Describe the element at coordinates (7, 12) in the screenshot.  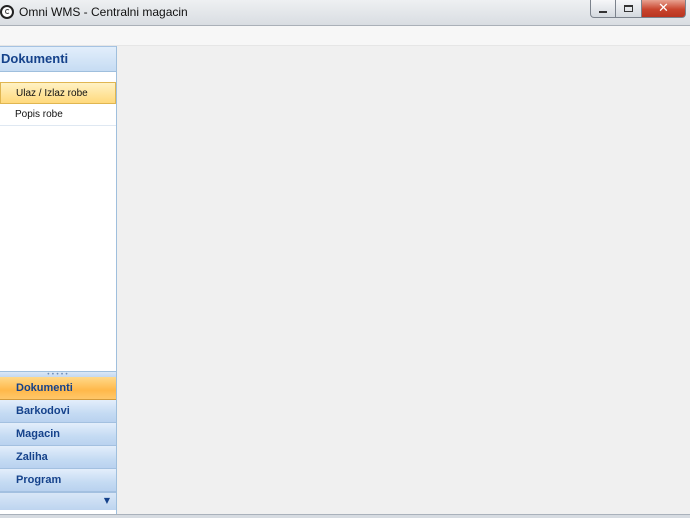
I see `app-logo-icon` at that location.